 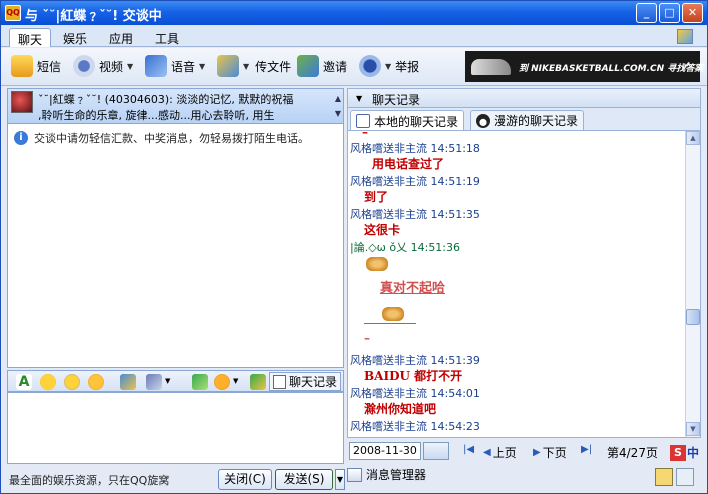 What do you see at coordinates (504, 453) in the screenshot?
I see `prev-page-label: 上页` at bounding box center [504, 453].